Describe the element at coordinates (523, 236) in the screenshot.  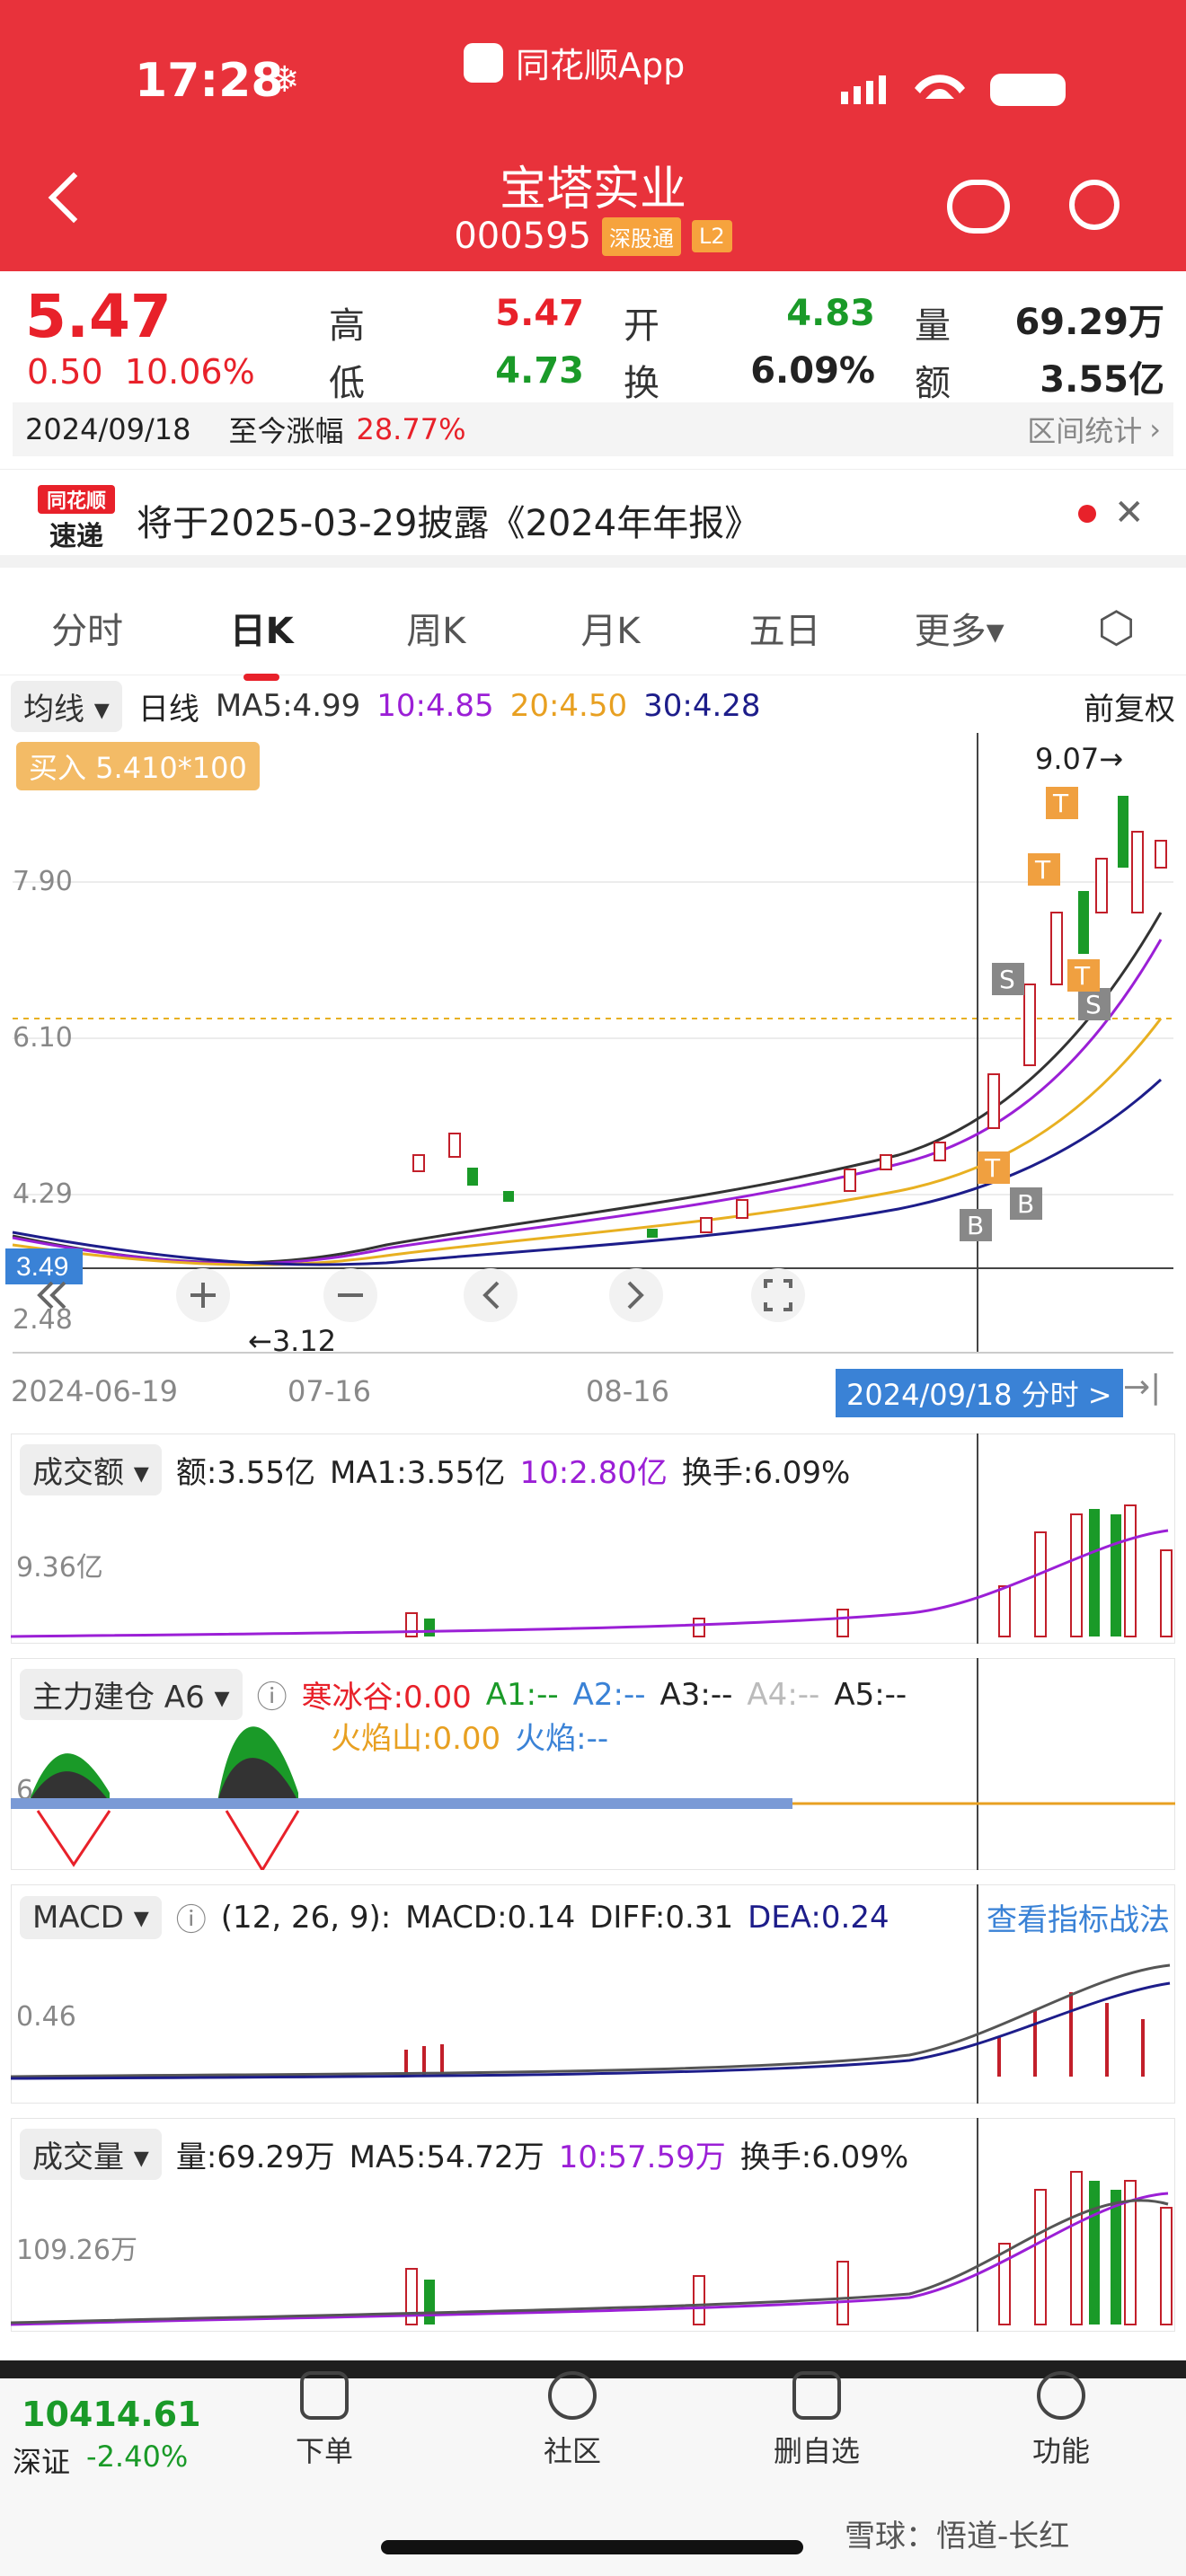
I see `stock-code: 000595` at that location.